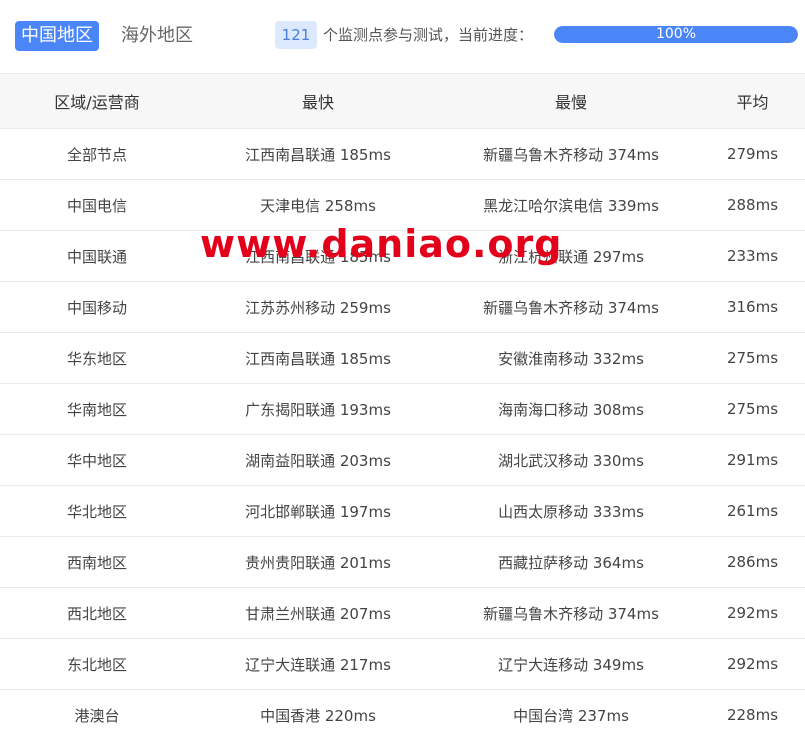  I want to click on table-row: 中国联通江西南昌联通 185ms浙江杭州联通 297ms233ms, so click(402, 256).